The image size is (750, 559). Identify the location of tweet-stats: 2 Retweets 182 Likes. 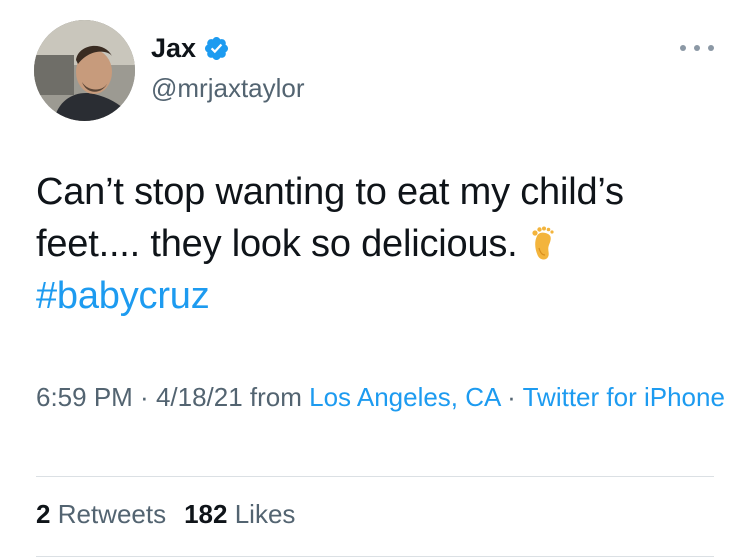
(165, 514).